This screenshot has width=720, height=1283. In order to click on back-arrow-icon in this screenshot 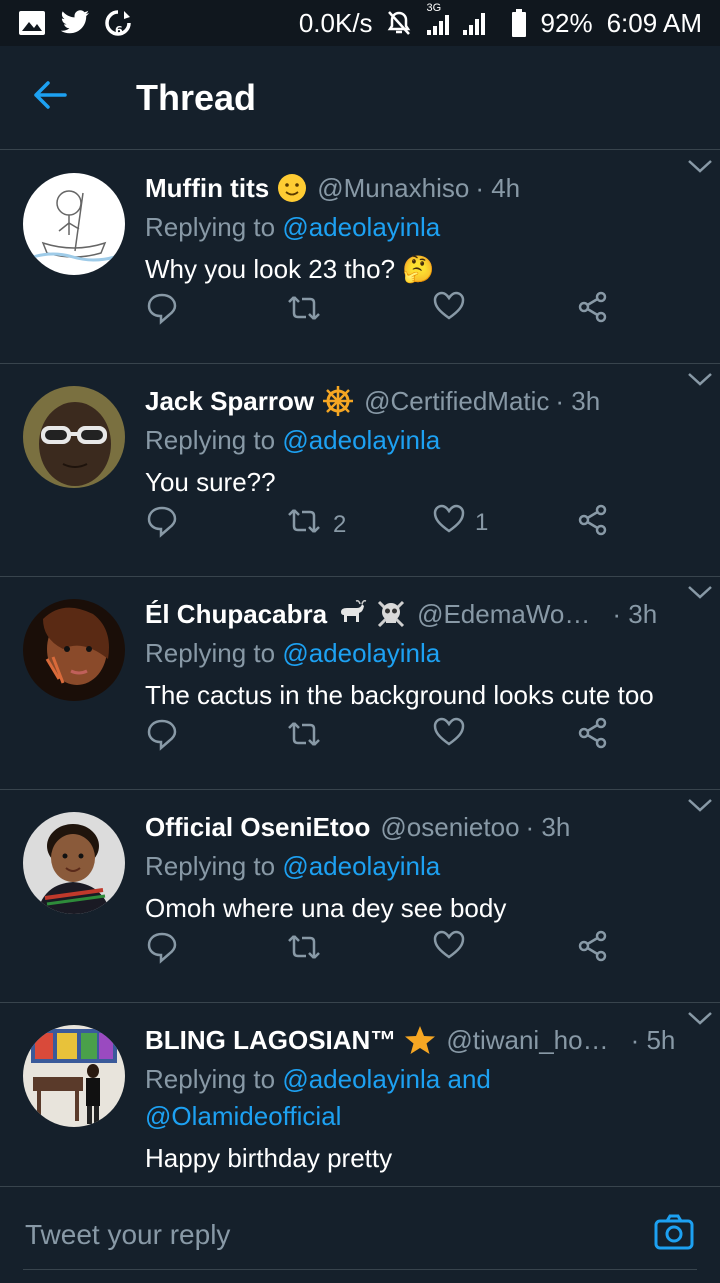, I will do `click(50, 97)`.